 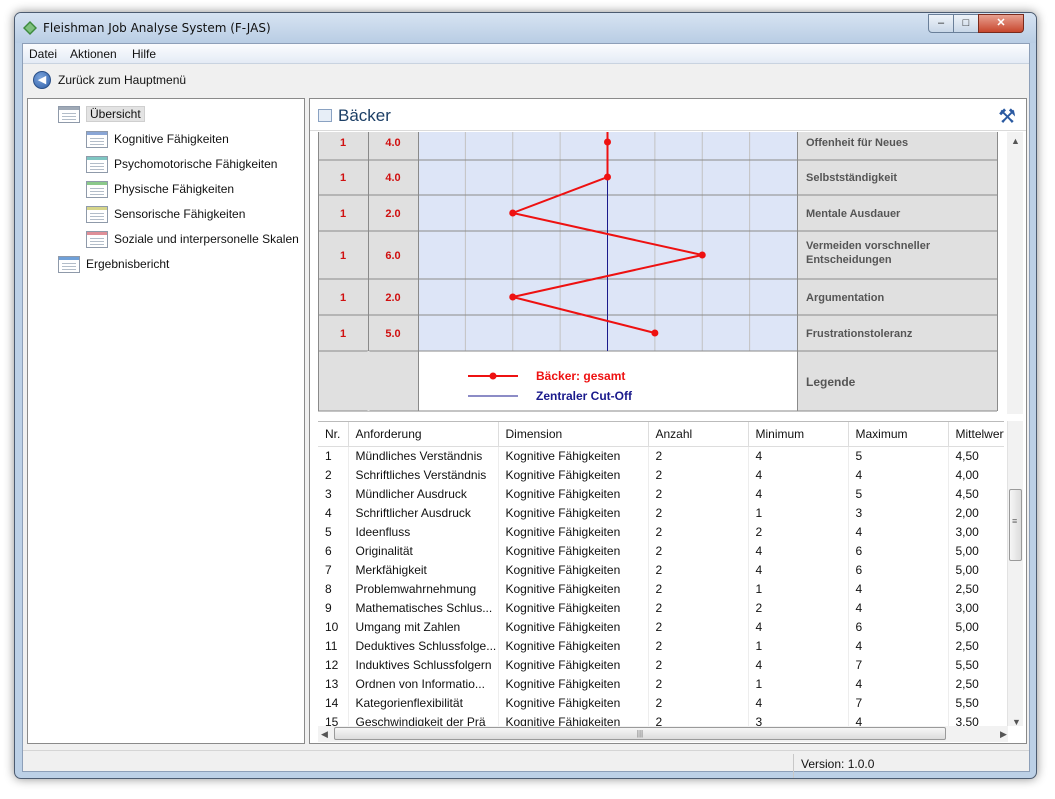 What do you see at coordinates (661, 531) in the screenshot?
I see `table-row: 5 Ideenfluss Kognitive Fähigkeiten 2 2 4 3,00` at bounding box center [661, 531].